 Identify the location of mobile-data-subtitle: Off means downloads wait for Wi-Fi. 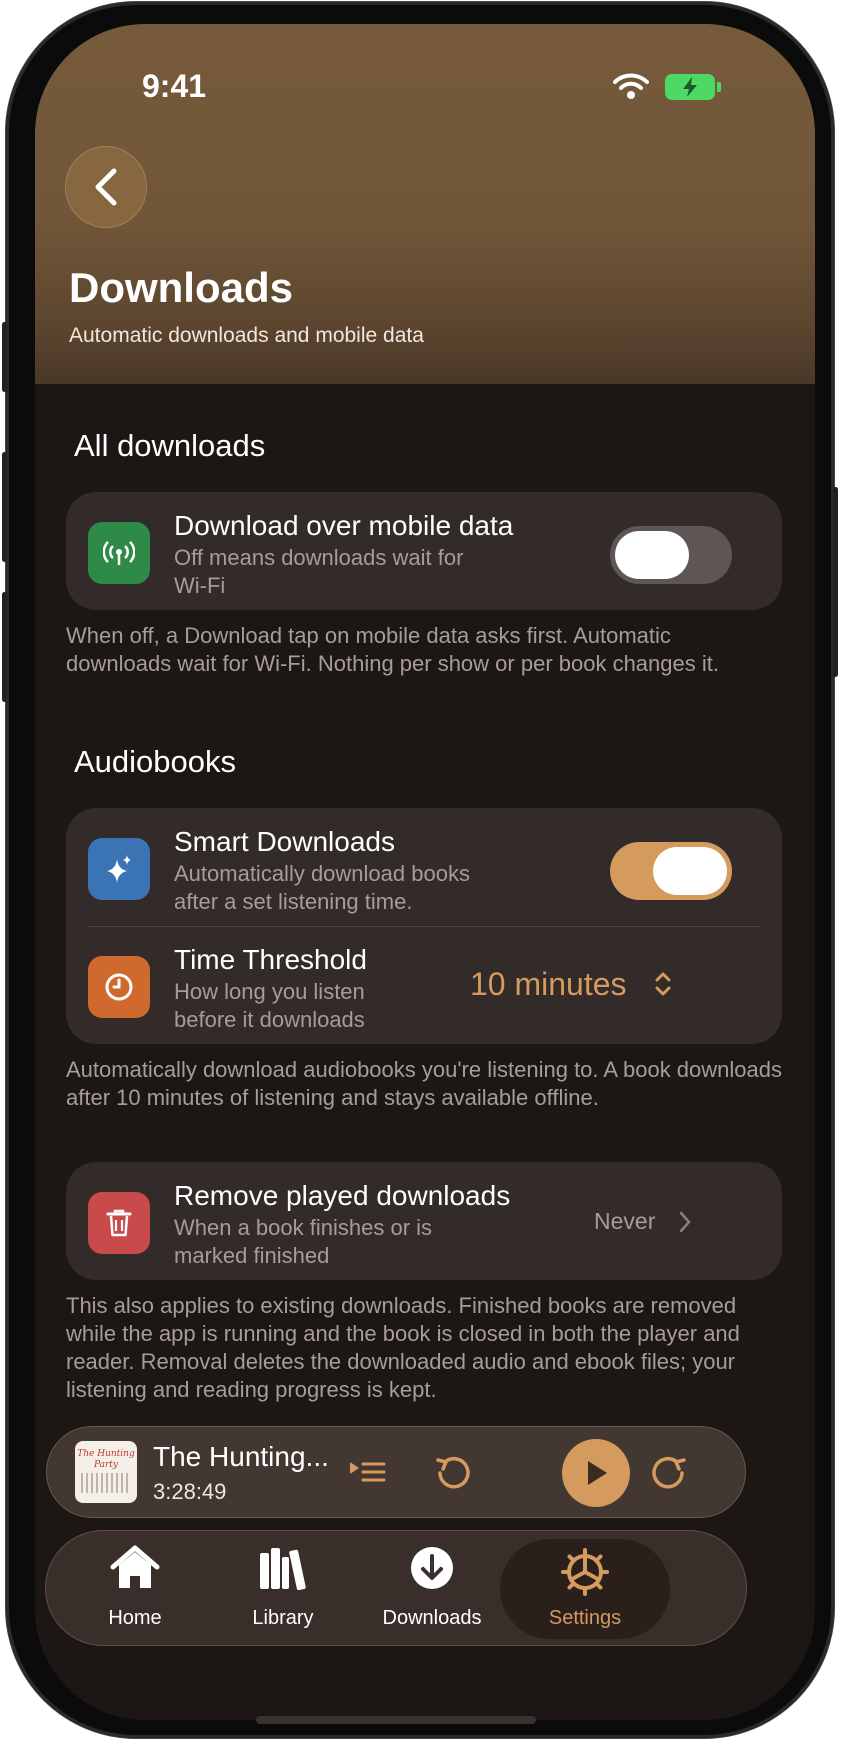
(319, 571).